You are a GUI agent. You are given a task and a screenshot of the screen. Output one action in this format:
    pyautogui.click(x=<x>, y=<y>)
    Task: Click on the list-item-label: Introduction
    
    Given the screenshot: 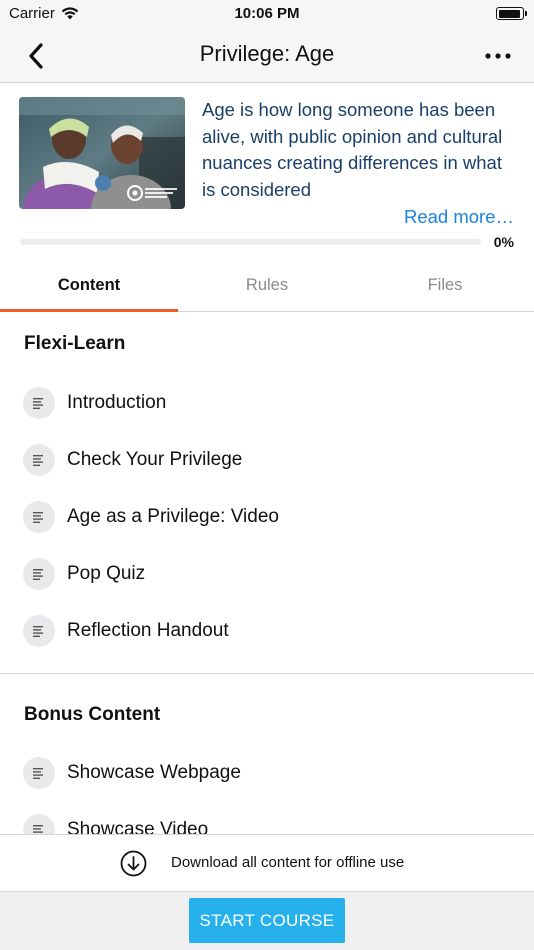 What is the action you would take?
    pyautogui.click(x=117, y=402)
    